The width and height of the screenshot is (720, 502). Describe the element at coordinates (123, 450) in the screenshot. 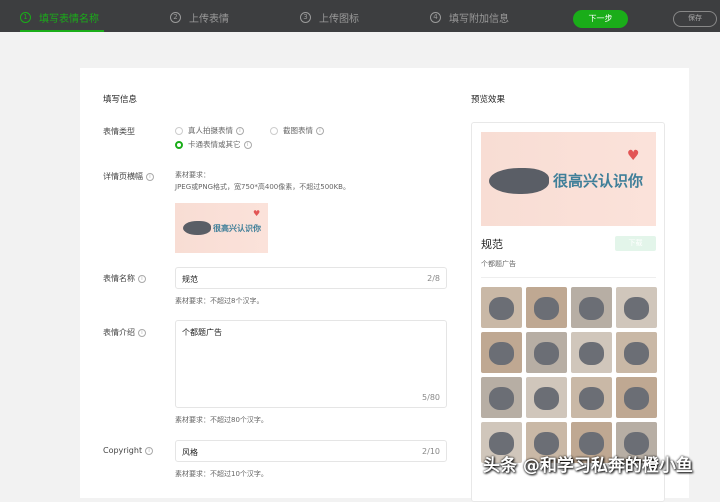

I see `copyright-label-text: Copyright` at that location.